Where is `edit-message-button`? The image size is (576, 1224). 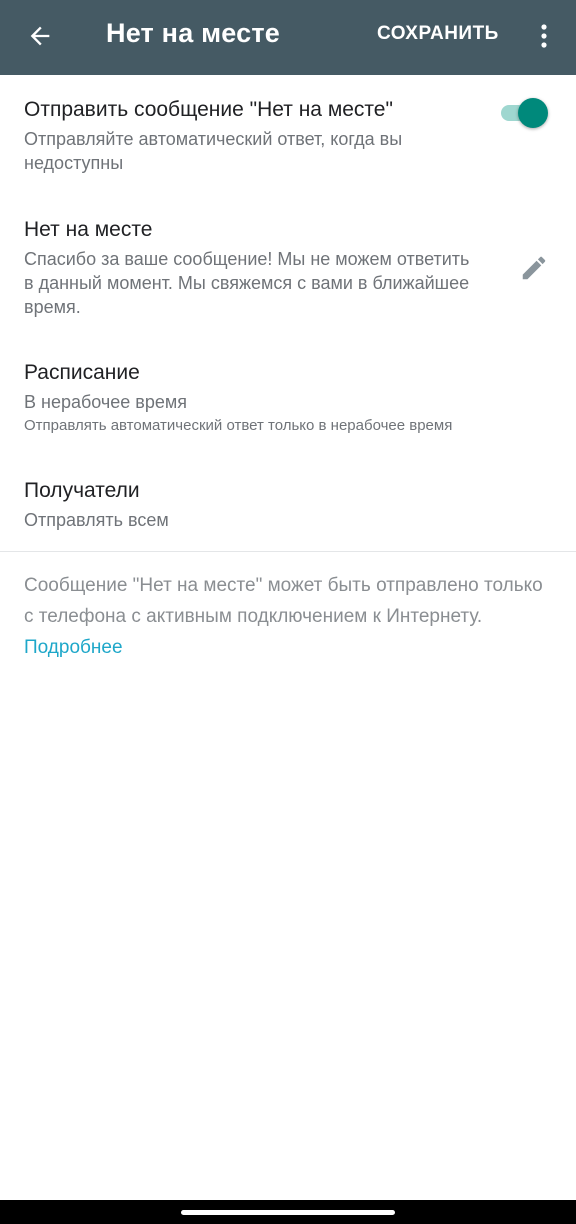 edit-message-button is located at coordinates (534, 268).